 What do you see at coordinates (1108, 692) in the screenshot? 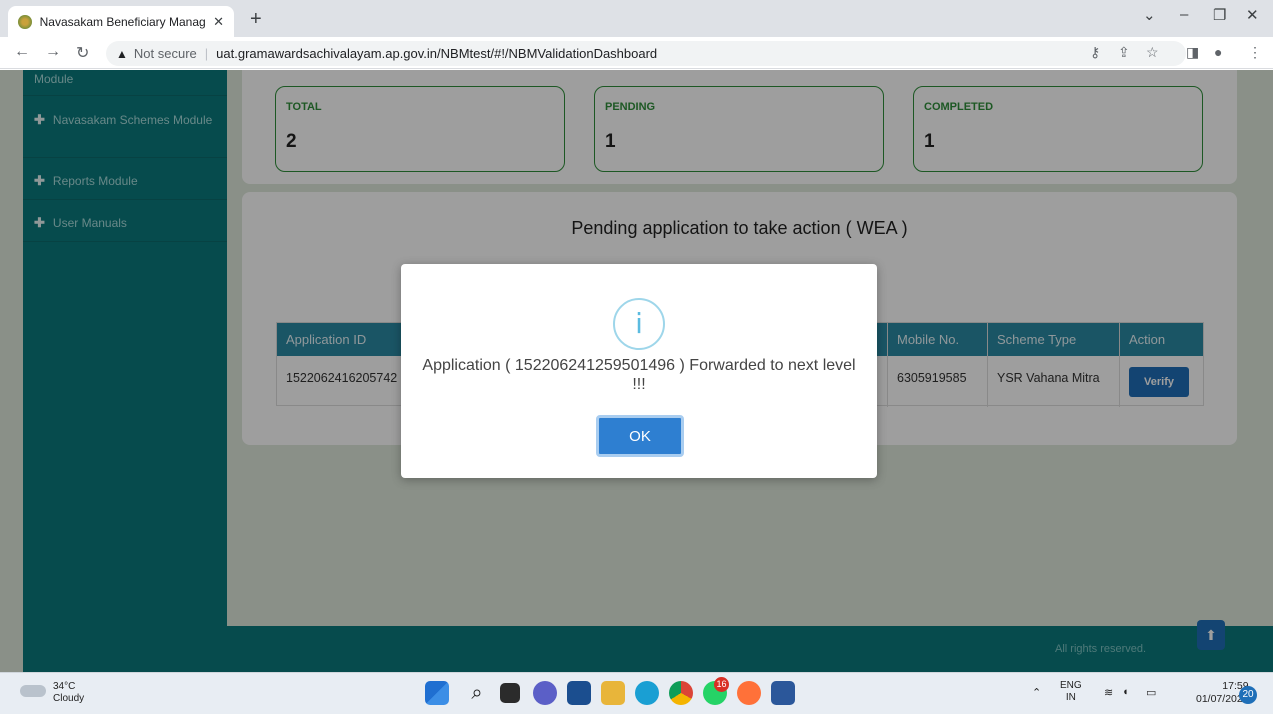
I see `wifi-icon: ≋` at bounding box center [1108, 692].